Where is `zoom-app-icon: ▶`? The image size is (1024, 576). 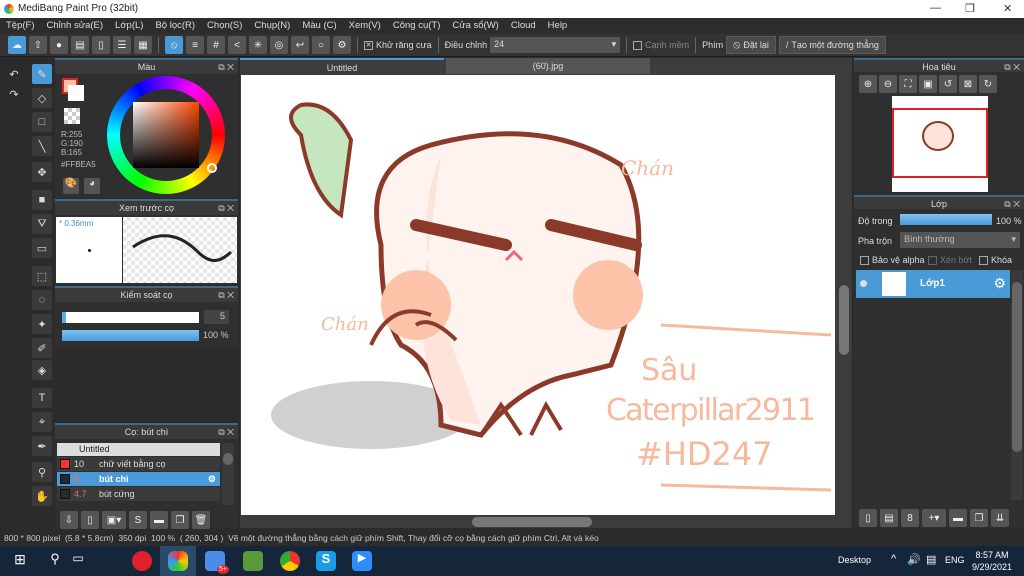 zoom-app-icon: ▶ is located at coordinates (362, 561).